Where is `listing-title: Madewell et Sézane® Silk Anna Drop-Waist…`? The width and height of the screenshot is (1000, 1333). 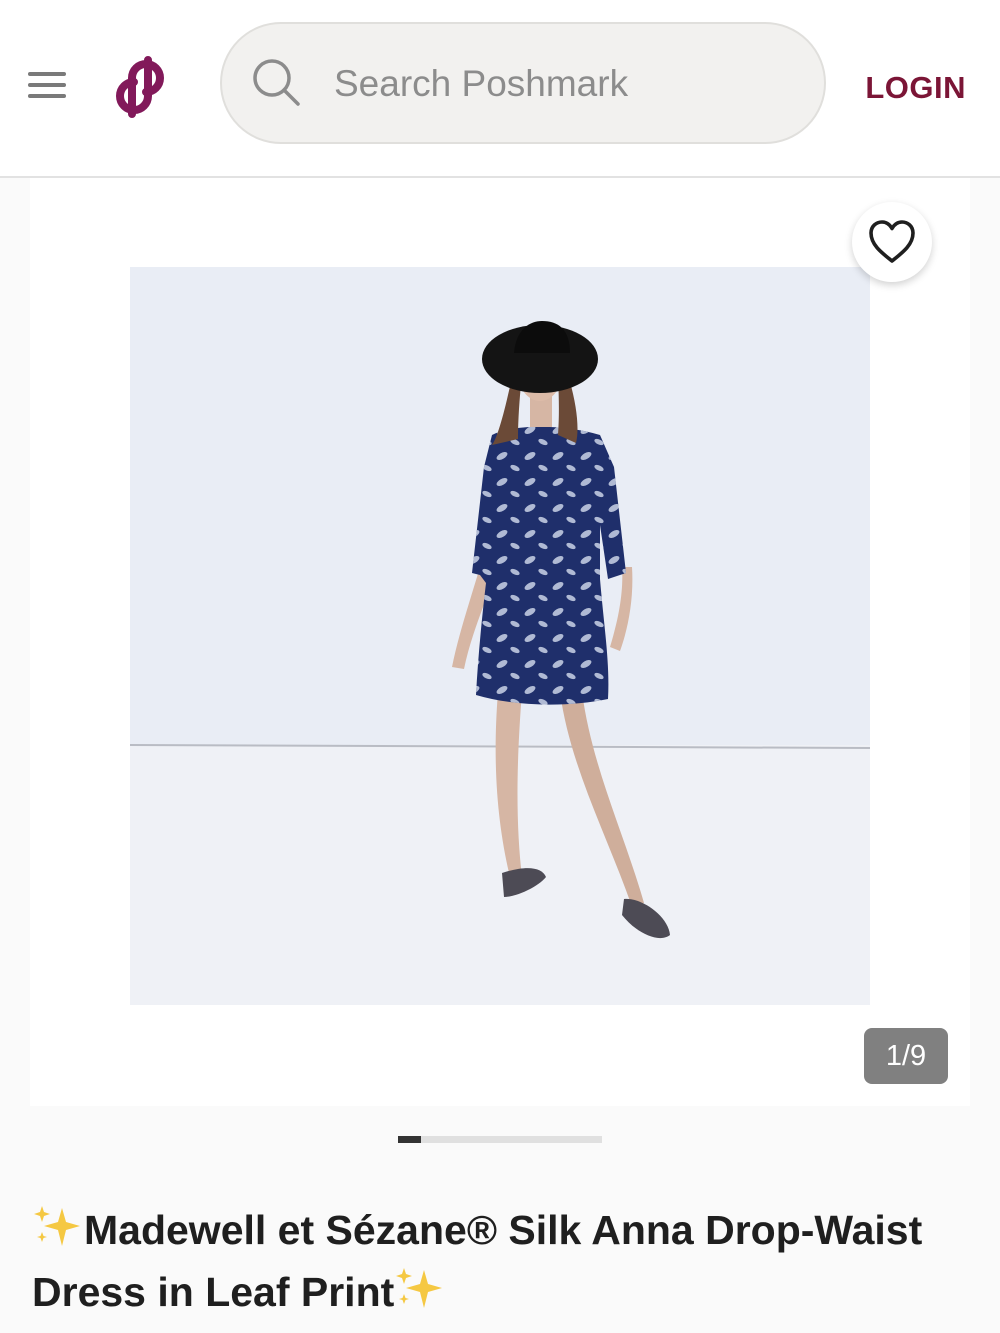
listing-title: Madewell et Sézane® Silk Anna Drop-Waist… is located at coordinates (502, 1264).